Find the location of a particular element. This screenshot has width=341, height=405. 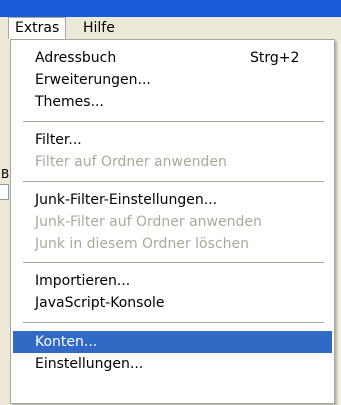

menu-item-junk-filter-anwenden: Junk-Filter auf Ordner anwenden is located at coordinates (172, 222).